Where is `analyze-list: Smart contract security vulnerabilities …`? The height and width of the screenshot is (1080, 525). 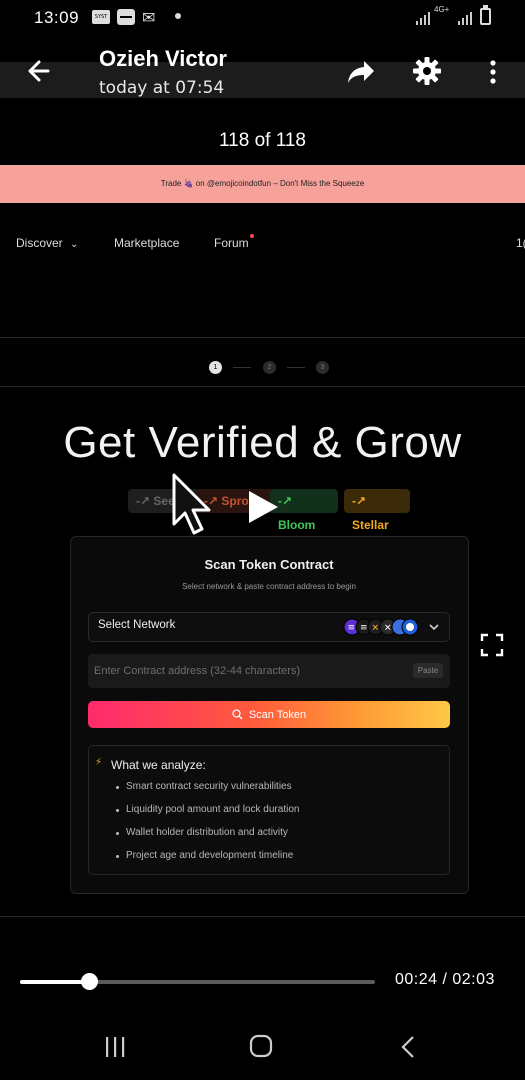 analyze-list: Smart contract security vulnerabilities … is located at coordinates (207, 827).